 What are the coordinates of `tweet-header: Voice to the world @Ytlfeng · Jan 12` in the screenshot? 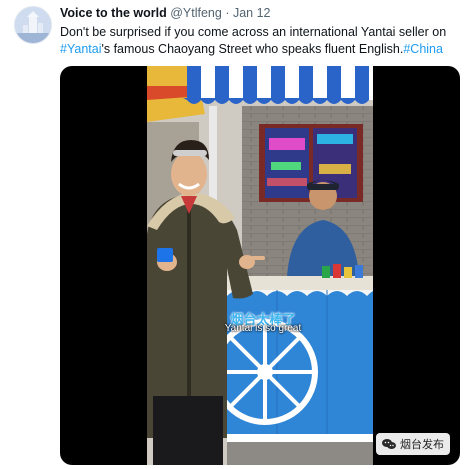 It's located at (165, 13).